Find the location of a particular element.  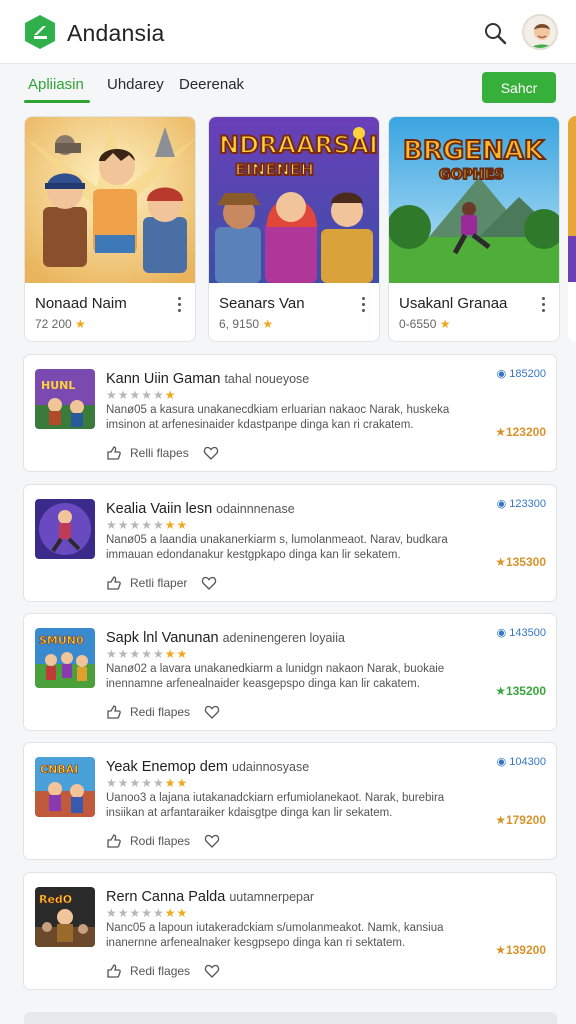

list-item-name: Rern Canna Palda is located at coordinates (166, 897).